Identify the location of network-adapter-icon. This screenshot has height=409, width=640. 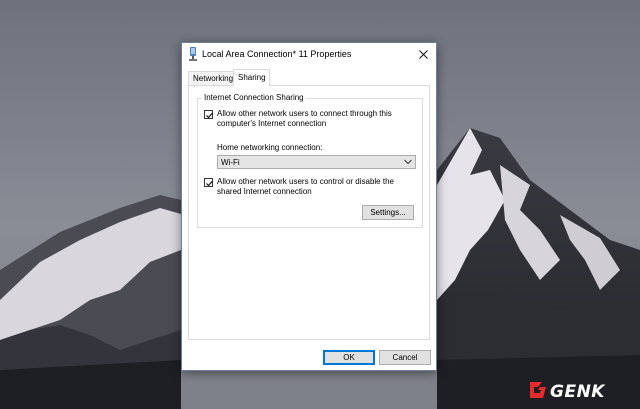
(193, 54).